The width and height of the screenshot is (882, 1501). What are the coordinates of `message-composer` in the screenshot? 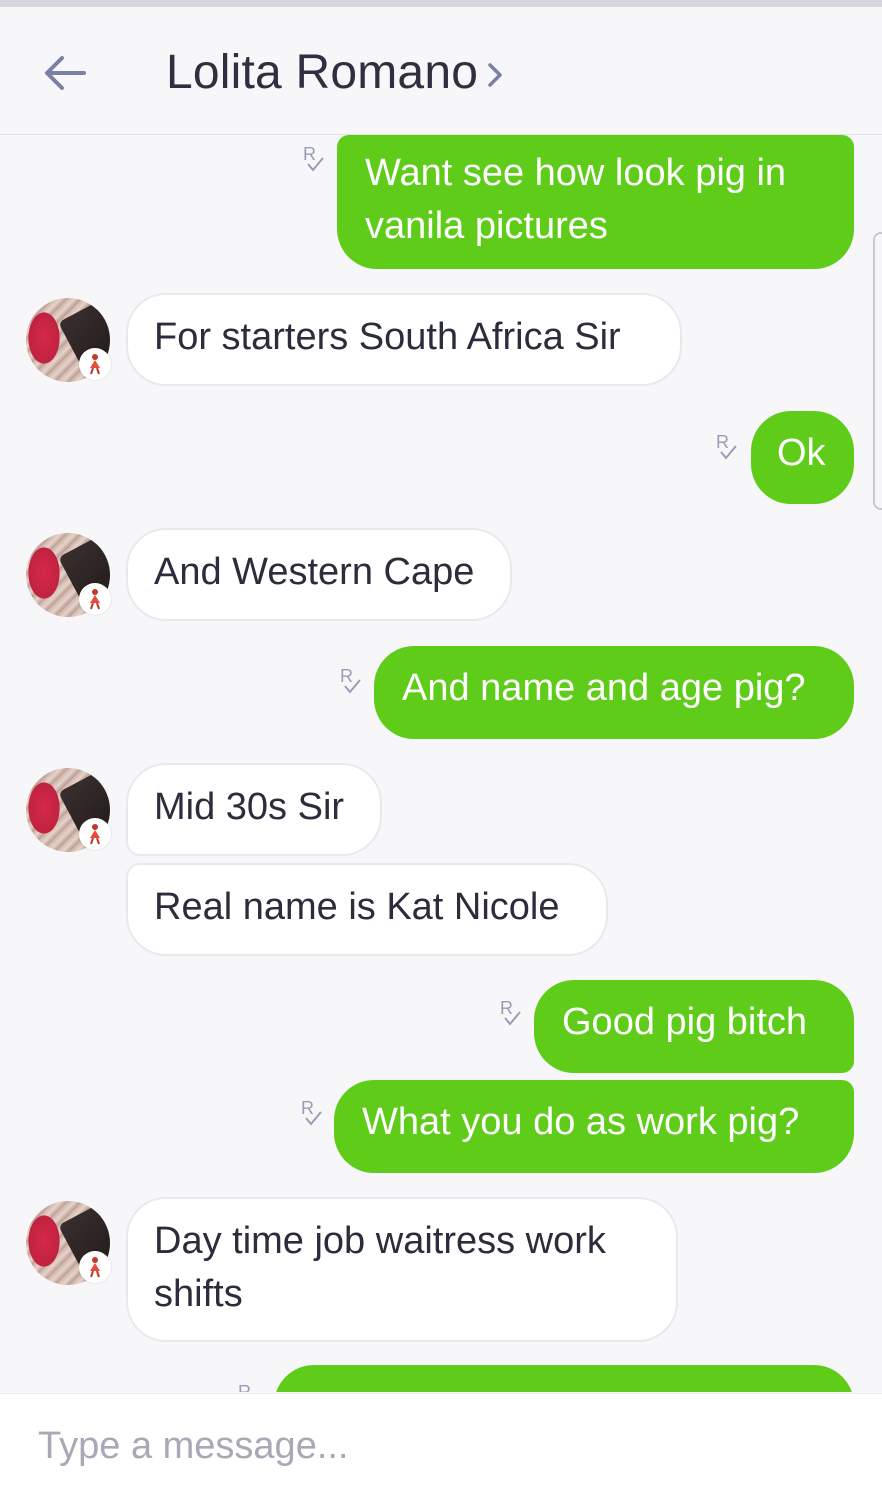 It's located at (441, 1447).